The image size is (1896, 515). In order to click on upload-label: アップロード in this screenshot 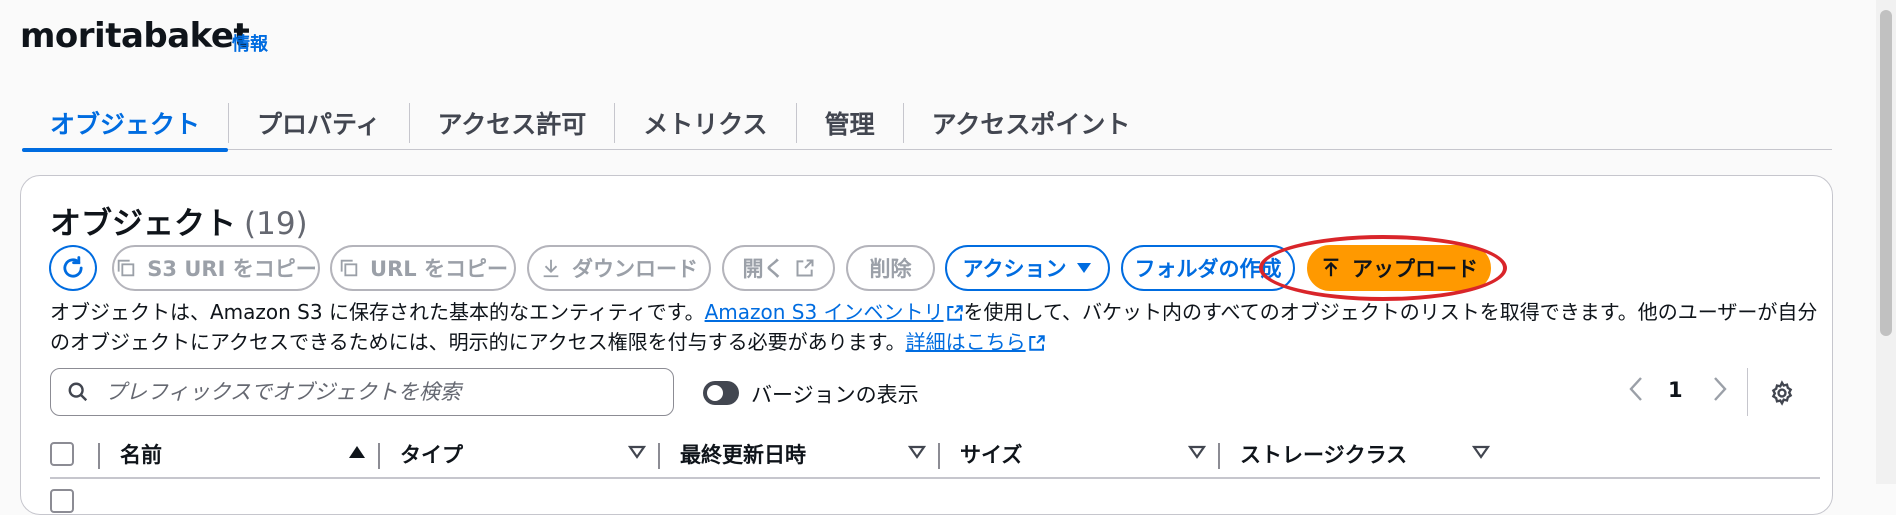, I will do `click(1415, 269)`.